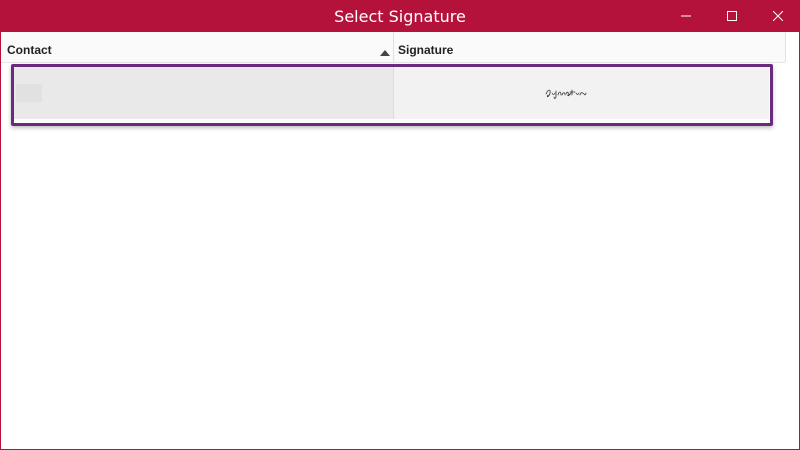  I want to click on maximize-button, so click(732, 16).